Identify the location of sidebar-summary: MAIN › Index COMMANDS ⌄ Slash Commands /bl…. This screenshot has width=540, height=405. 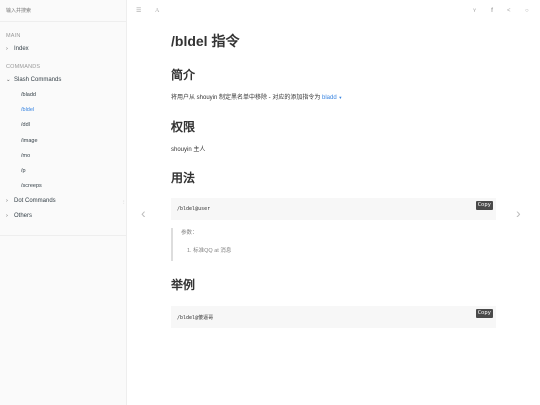
(63, 123).